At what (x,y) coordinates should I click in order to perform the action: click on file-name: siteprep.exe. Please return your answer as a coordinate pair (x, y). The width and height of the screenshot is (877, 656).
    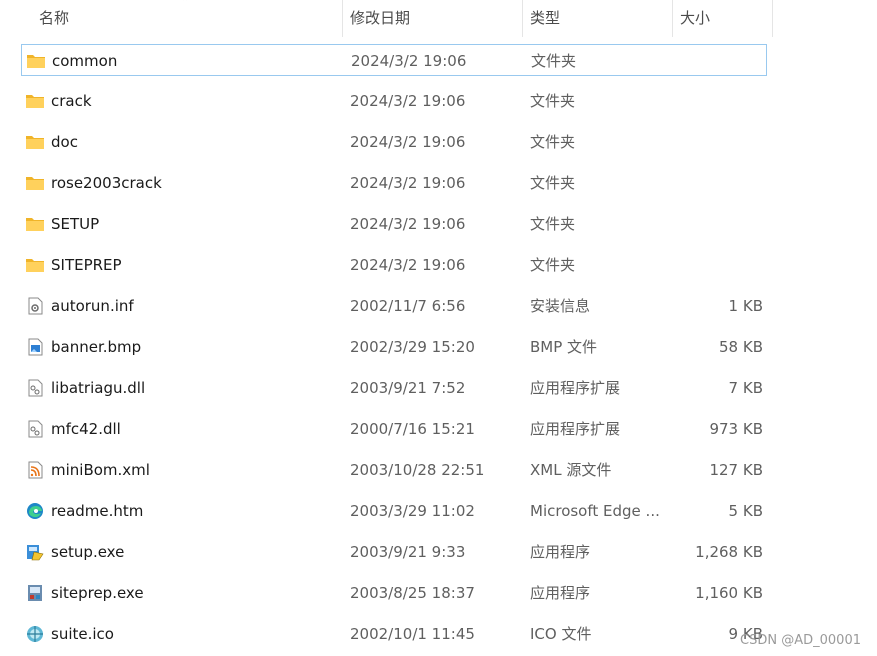
    Looking at the image, I should click on (97, 593).